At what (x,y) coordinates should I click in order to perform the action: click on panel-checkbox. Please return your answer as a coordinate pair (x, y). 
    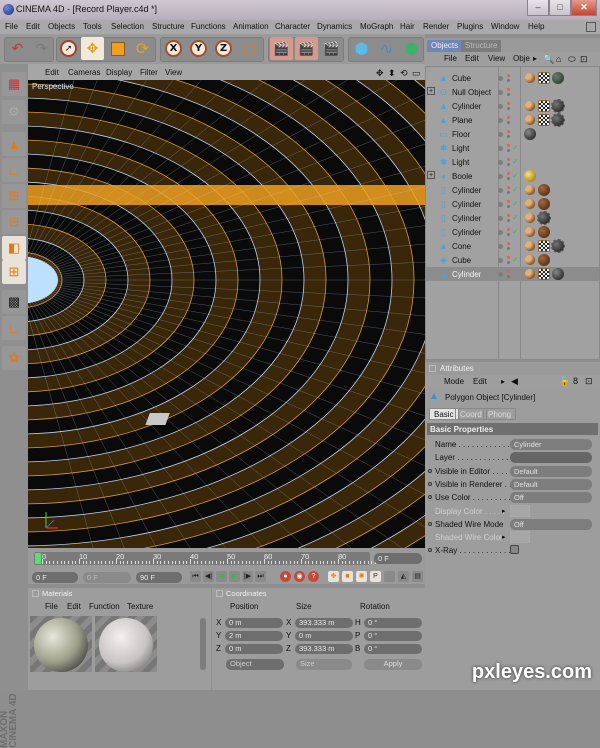
    Looking at the image, I should click on (219, 593).